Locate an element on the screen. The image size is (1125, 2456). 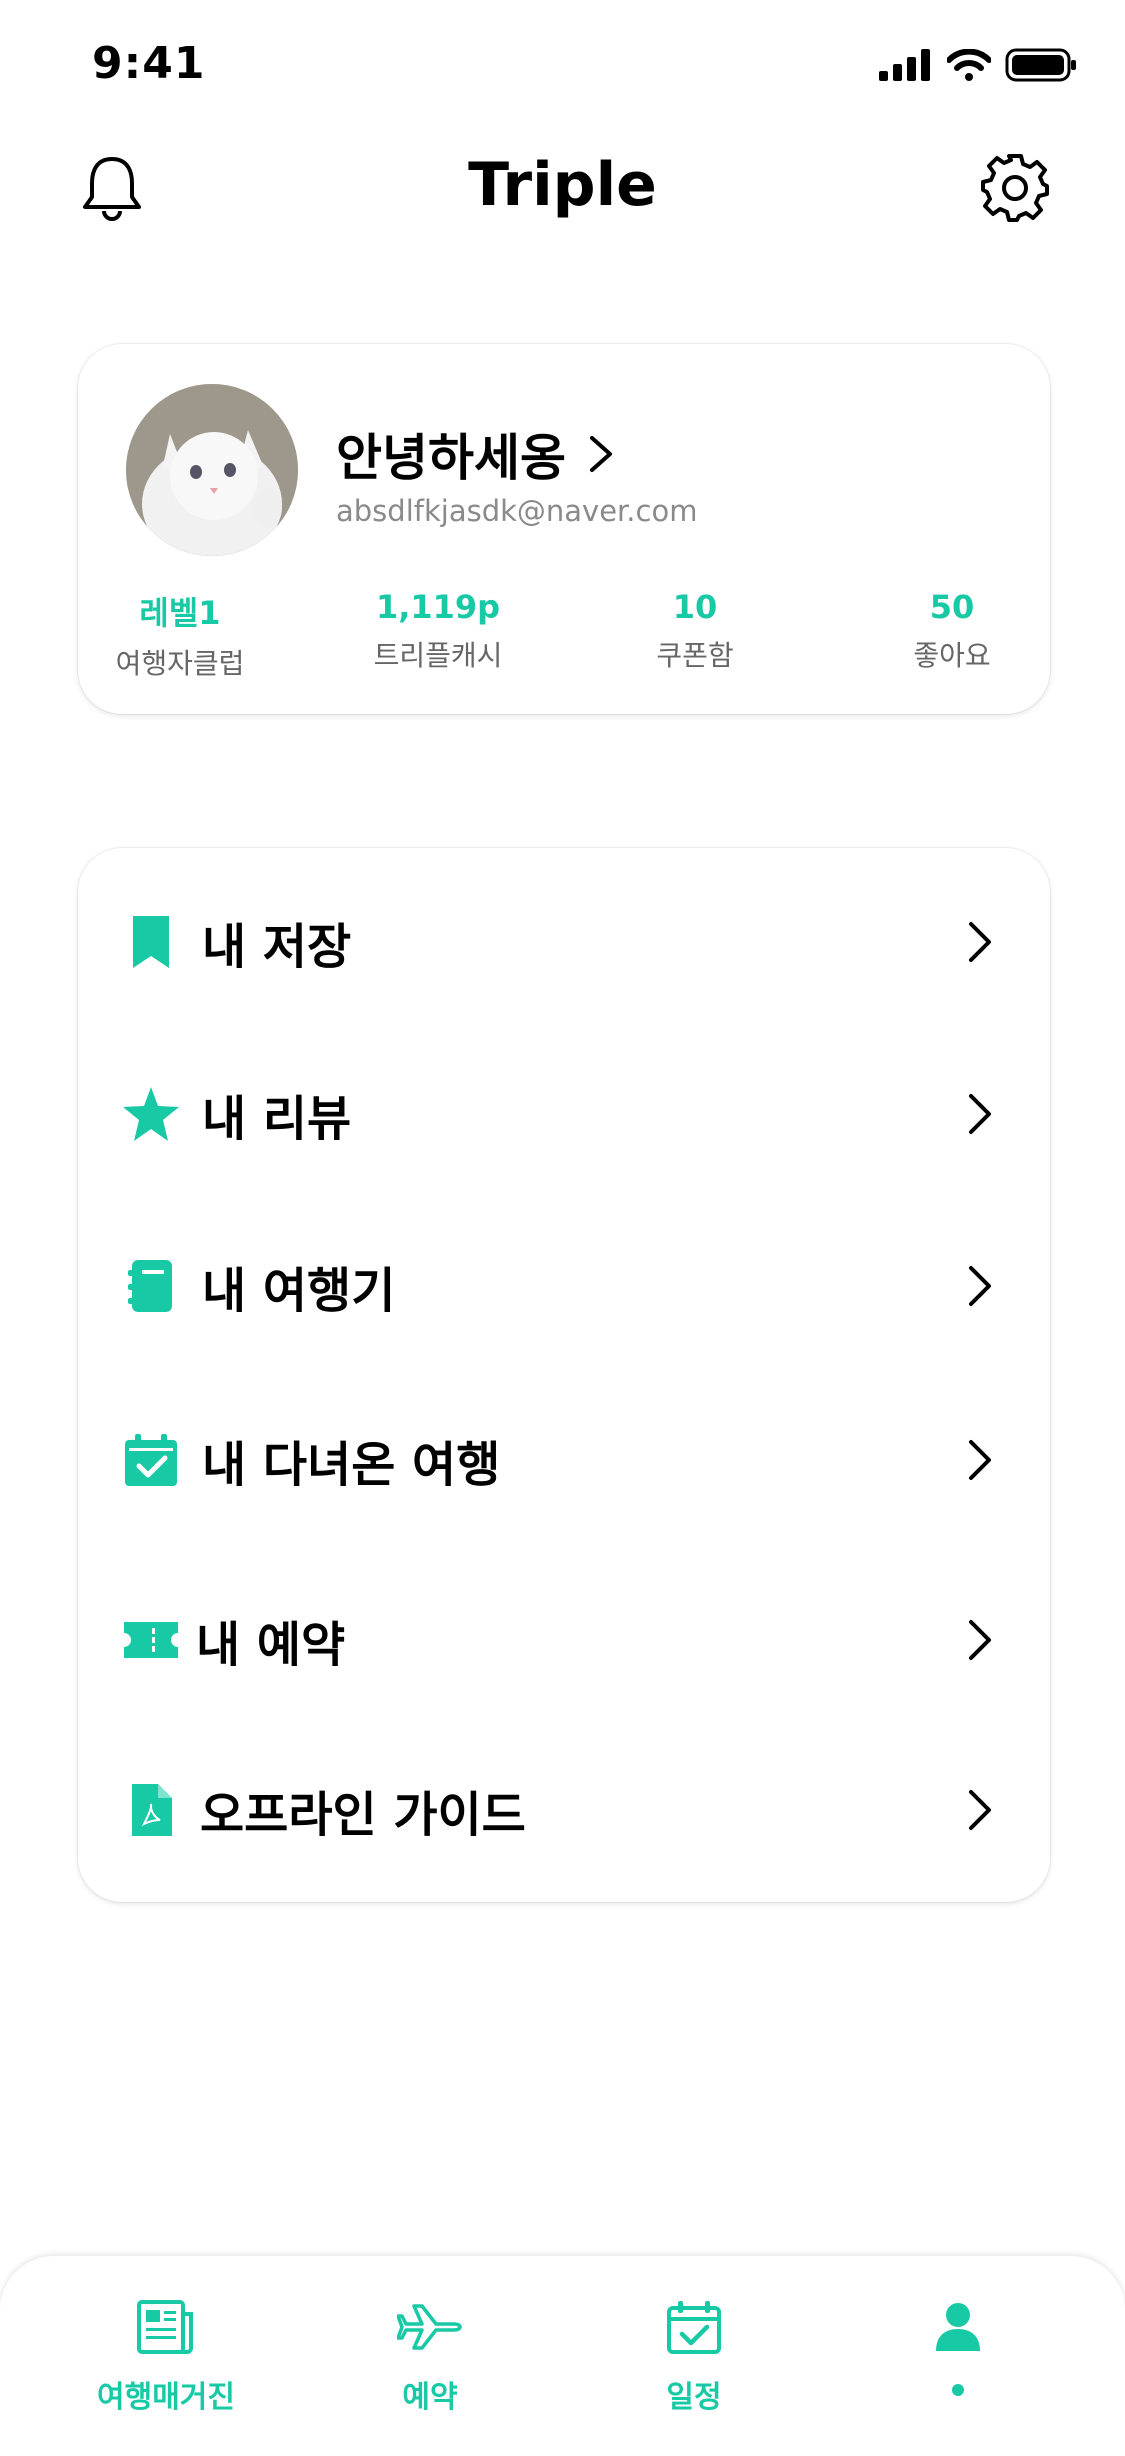
battery-icon is located at coordinates (1040, 65).